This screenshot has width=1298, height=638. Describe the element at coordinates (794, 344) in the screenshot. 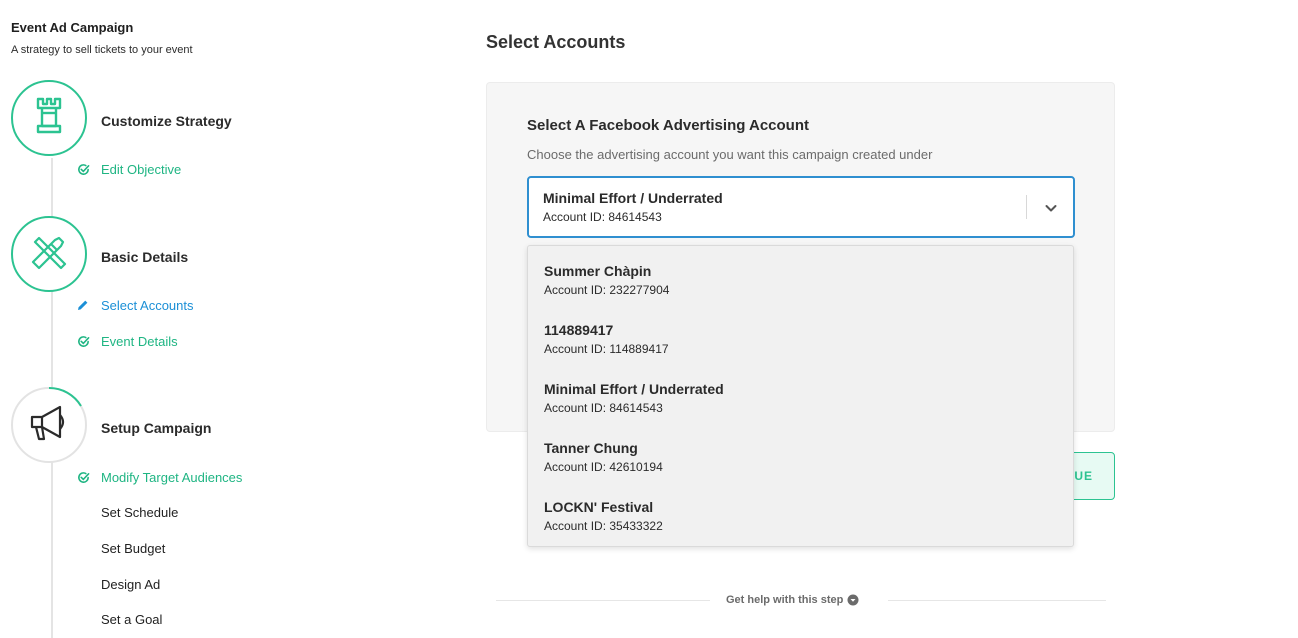

I see `dropdown-option: 114889417 Account ID: 114889417` at that location.